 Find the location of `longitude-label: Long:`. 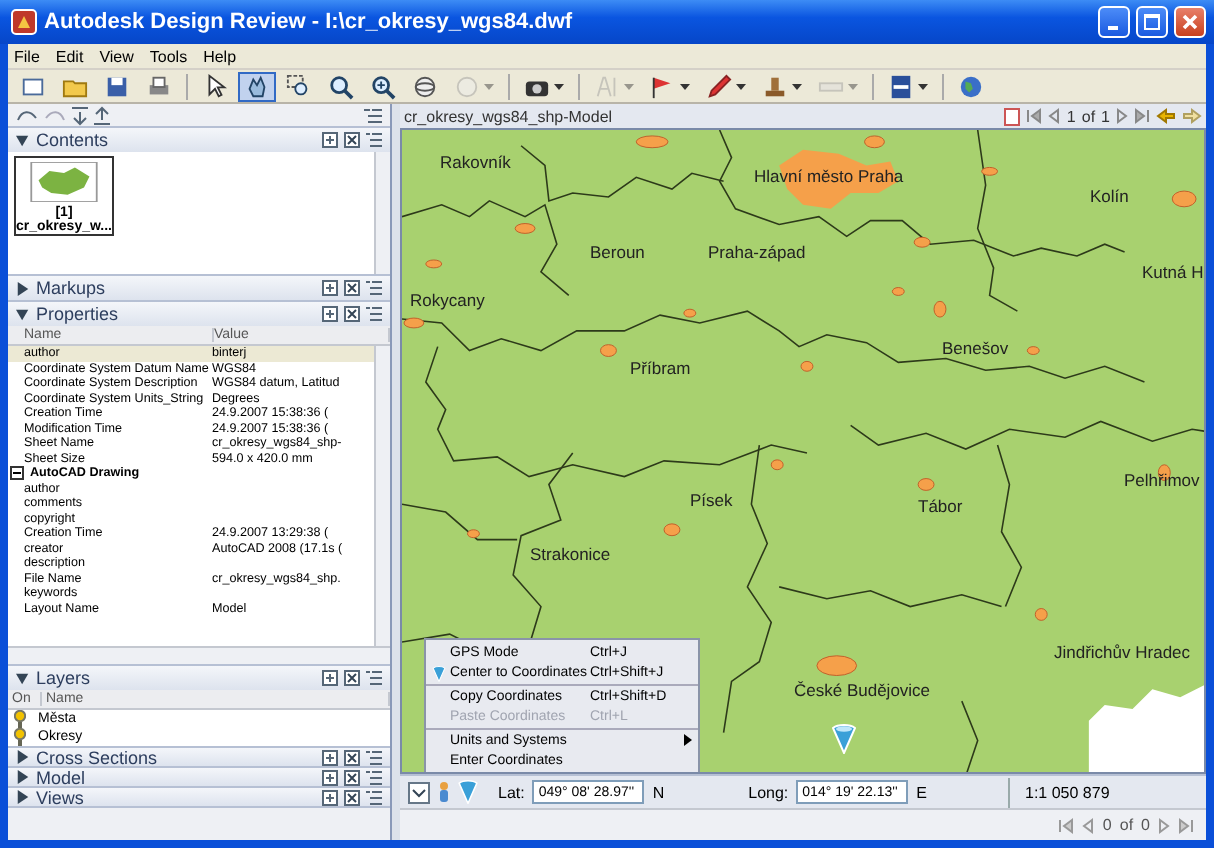

longitude-label: Long: is located at coordinates (768, 792).